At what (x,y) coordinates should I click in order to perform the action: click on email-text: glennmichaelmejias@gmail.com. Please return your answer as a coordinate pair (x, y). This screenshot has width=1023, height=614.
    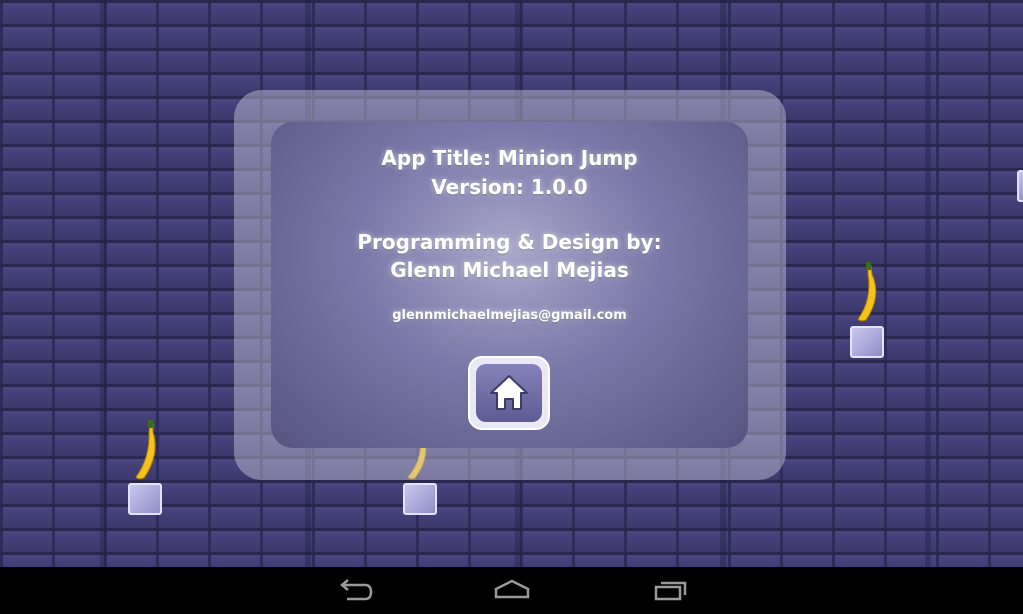
    Looking at the image, I should click on (509, 315).